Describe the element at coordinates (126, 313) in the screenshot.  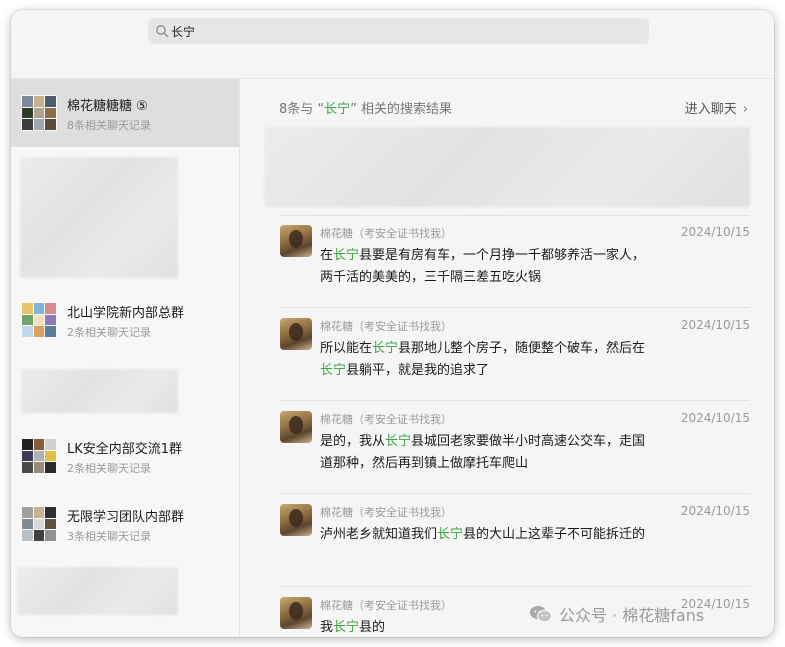
I see `sidebar-item-title: 北山学院新内部总群` at that location.